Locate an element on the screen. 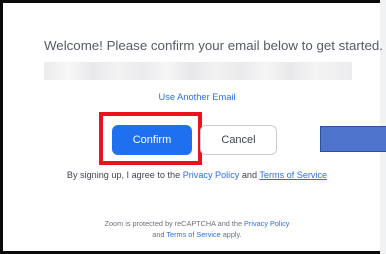 This screenshot has height=254, width=386. cancel-button-label: Cancel is located at coordinates (238, 140).